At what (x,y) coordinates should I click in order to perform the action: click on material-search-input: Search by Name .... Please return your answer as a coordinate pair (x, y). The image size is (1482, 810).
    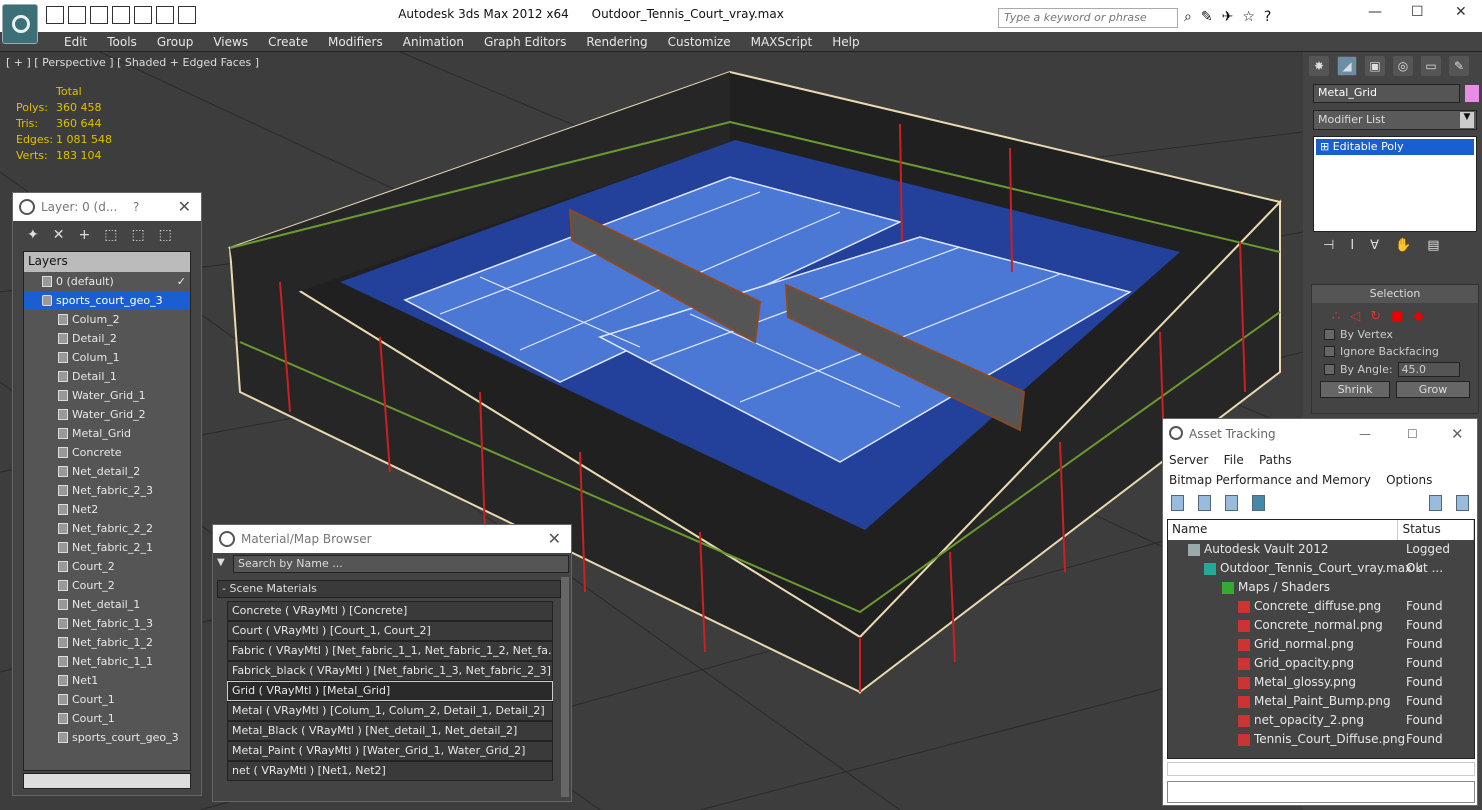
    Looking at the image, I should click on (401, 564).